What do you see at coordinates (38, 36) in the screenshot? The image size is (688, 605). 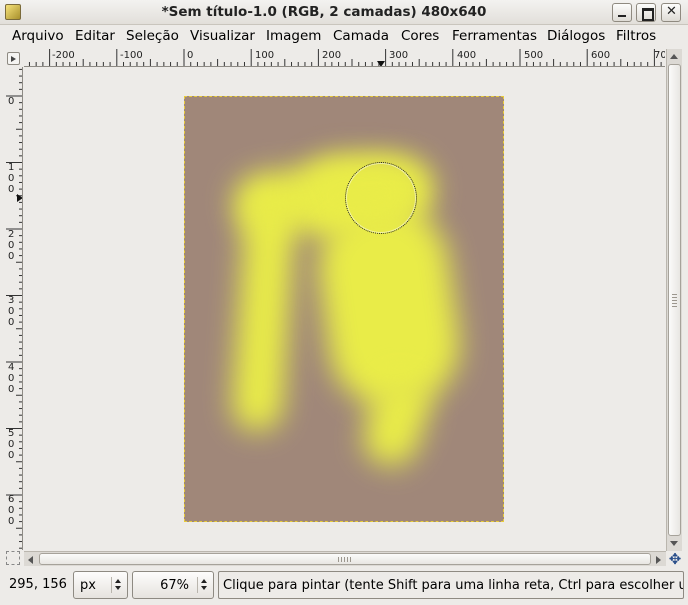 I see `menu-arquivo: Arquivo` at bounding box center [38, 36].